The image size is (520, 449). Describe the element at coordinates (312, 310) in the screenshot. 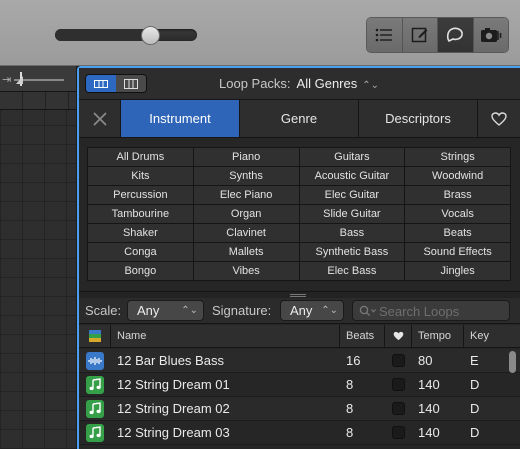

I see `signature-select: Any ⌃⌄` at that location.